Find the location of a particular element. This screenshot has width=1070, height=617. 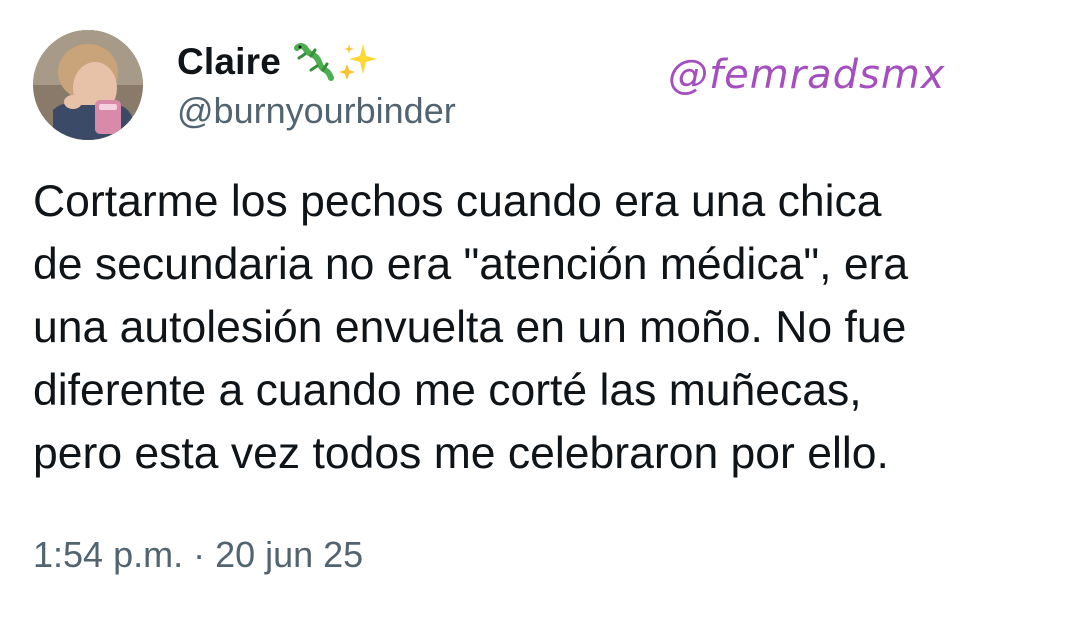

display-name: Claire is located at coordinates (229, 62).